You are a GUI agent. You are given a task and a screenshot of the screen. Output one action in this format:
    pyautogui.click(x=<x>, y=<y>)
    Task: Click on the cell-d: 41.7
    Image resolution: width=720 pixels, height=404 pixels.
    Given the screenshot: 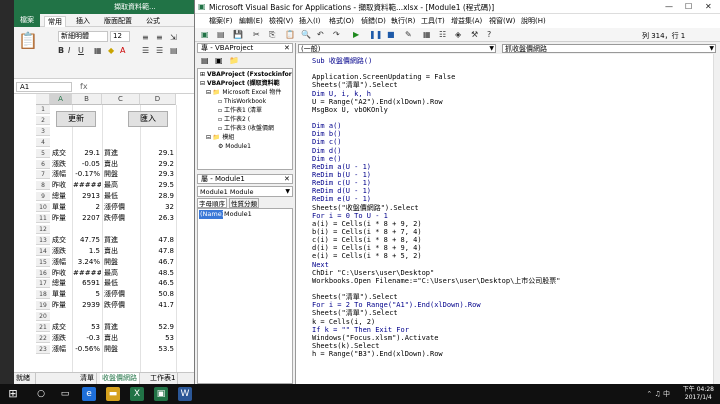 What is the action you would take?
    pyautogui.click(x=157, y=305)
    